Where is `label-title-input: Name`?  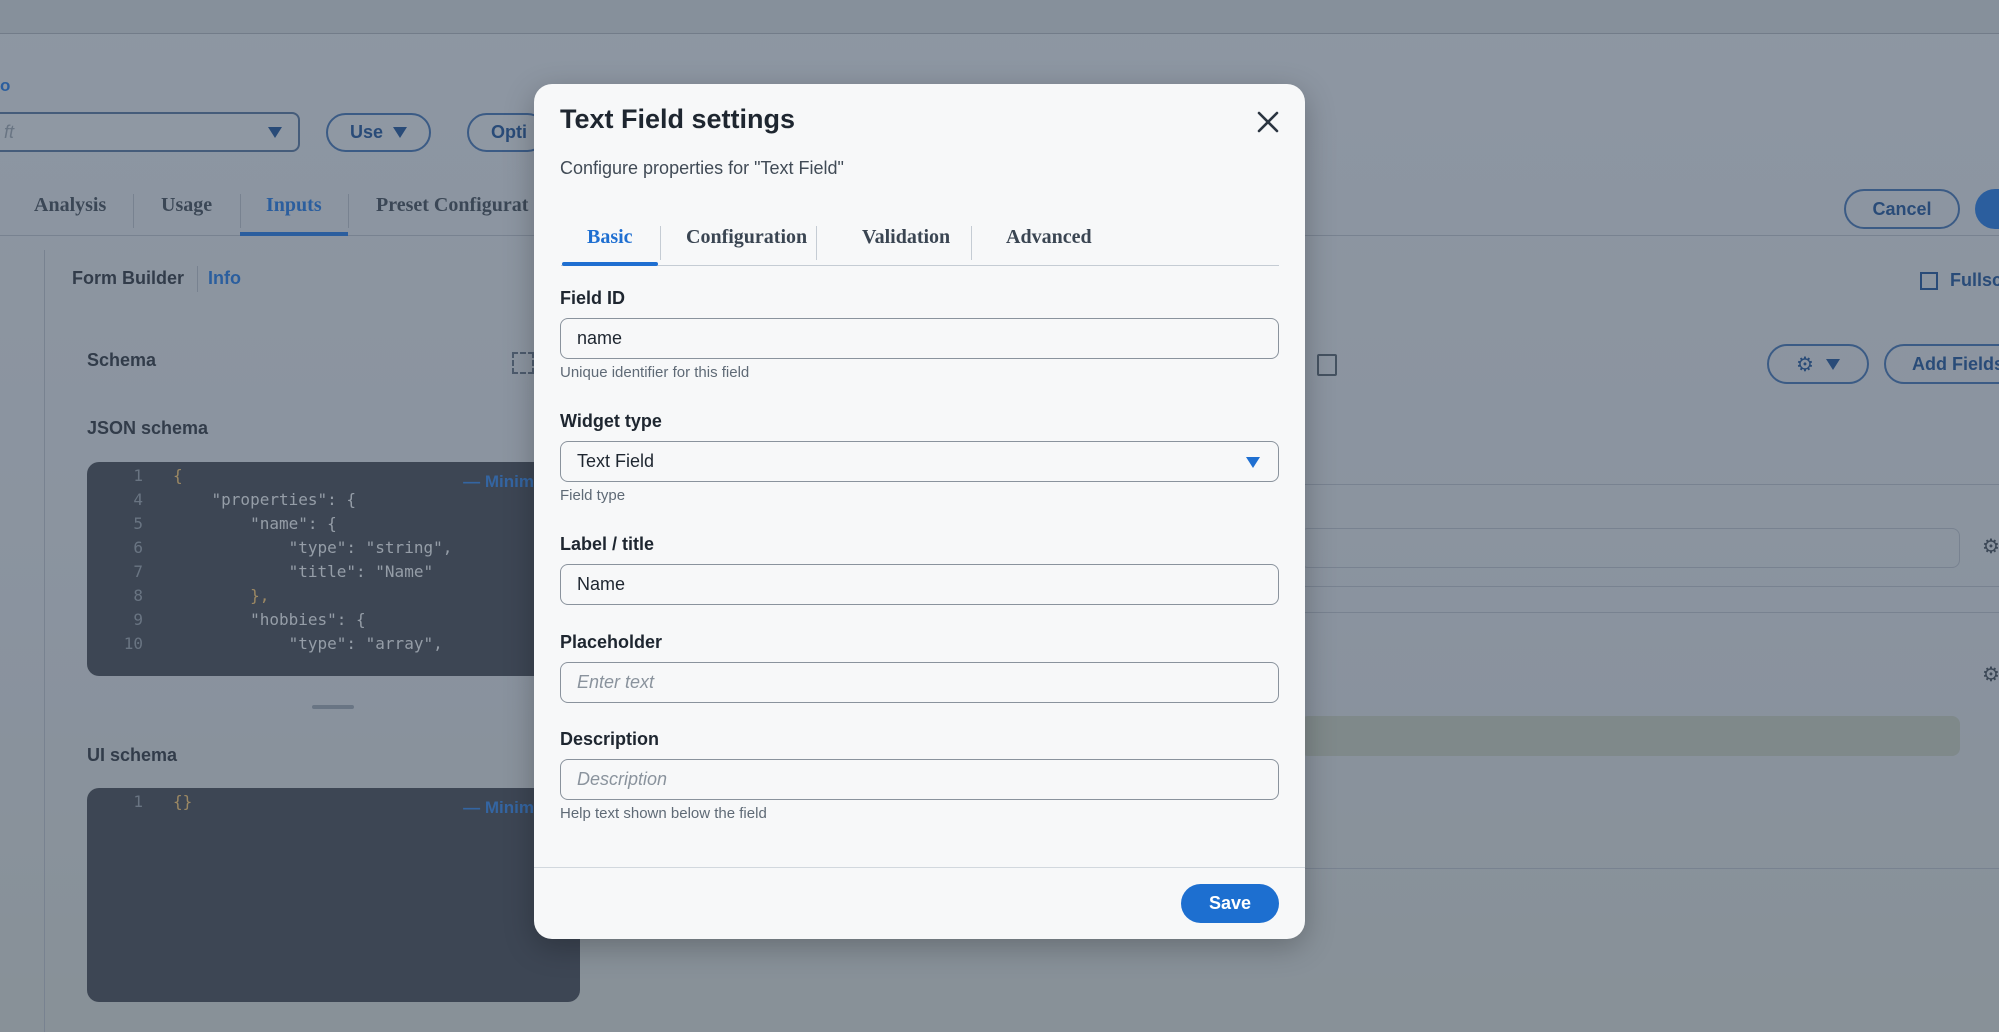 label-title-input: Name is located at coordinates (919, 584).